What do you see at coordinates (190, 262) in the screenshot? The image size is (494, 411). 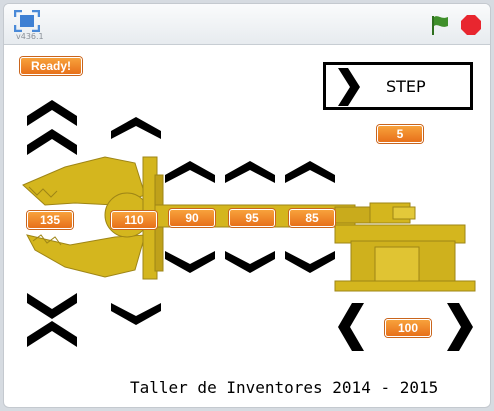 I see `joint2-down-arrow` at bounding box center [190, 262].